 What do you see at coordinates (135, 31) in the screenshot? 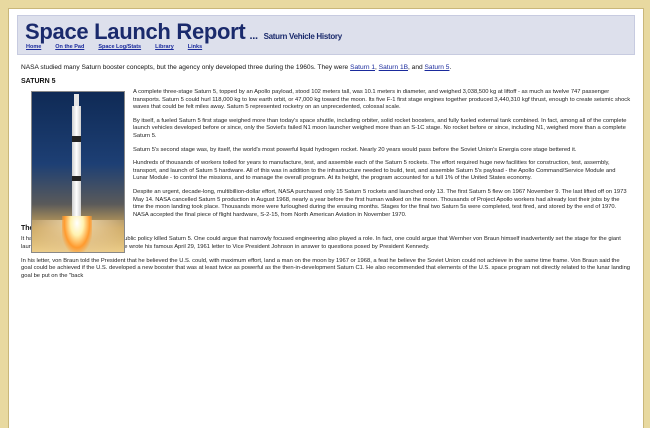
I see `title-text: Space Launch Report` at bounding box center [135, 31].